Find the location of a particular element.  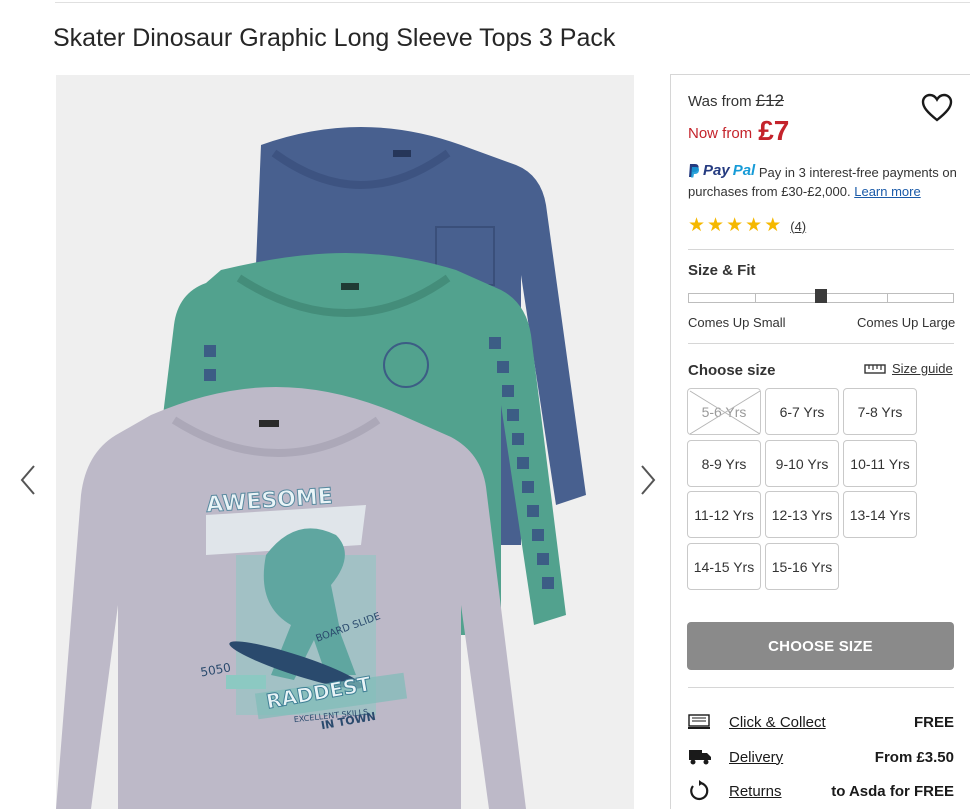

size-option-8-9-yrs: 8-9 Yrs is located at coordinates (724, 463).